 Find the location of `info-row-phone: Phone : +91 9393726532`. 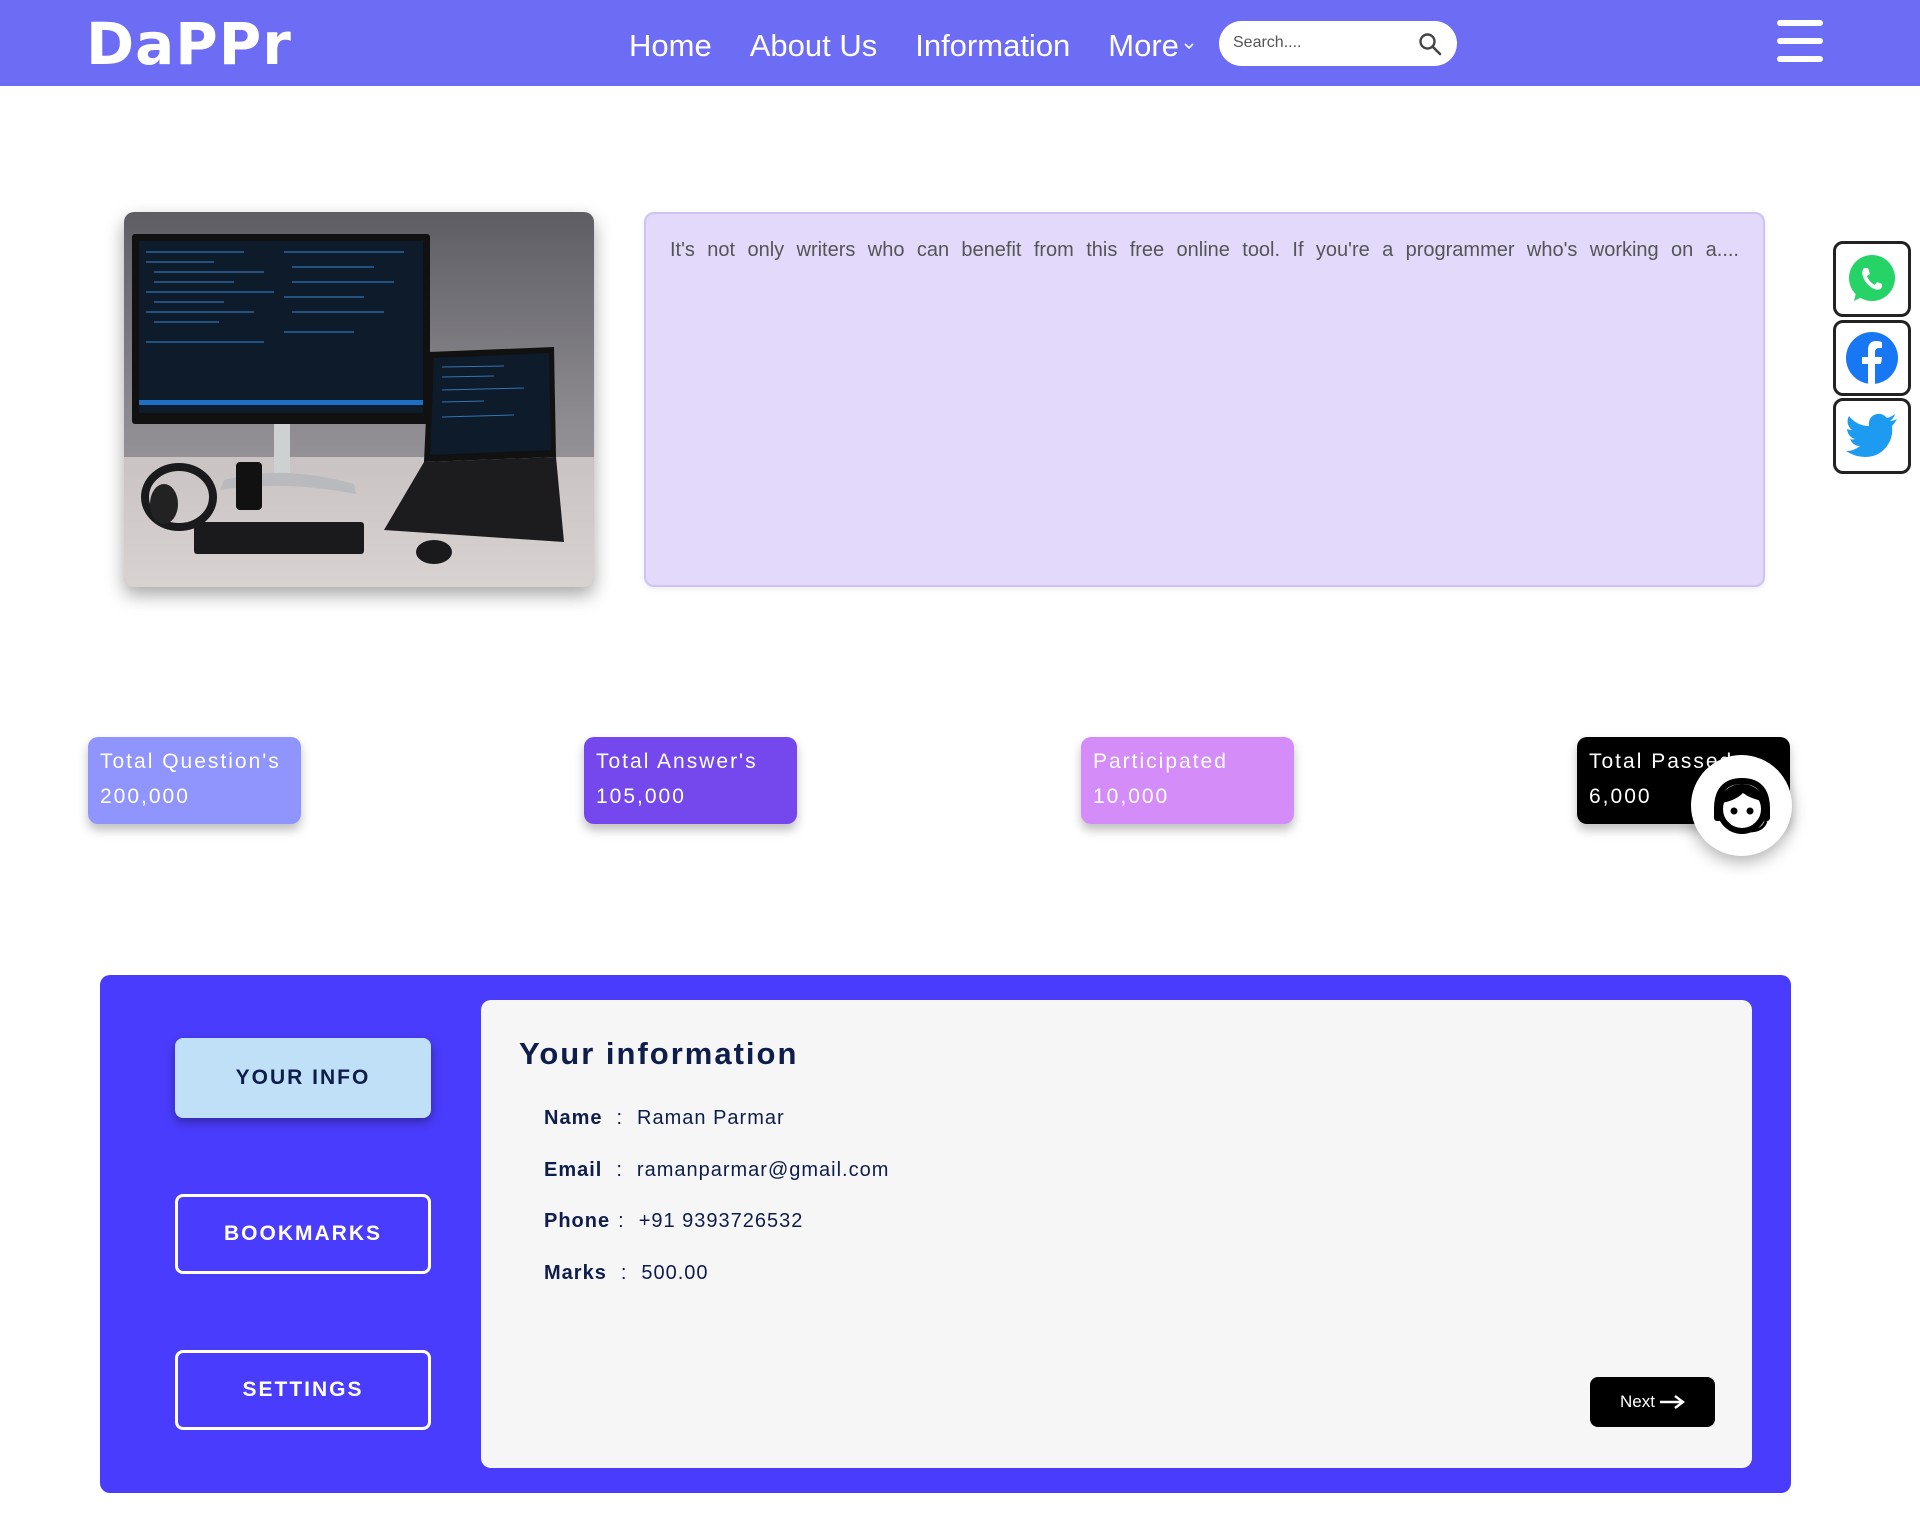

info-row-phone: Phone : +91 9393726532 is located at coordinates (673, 1221).